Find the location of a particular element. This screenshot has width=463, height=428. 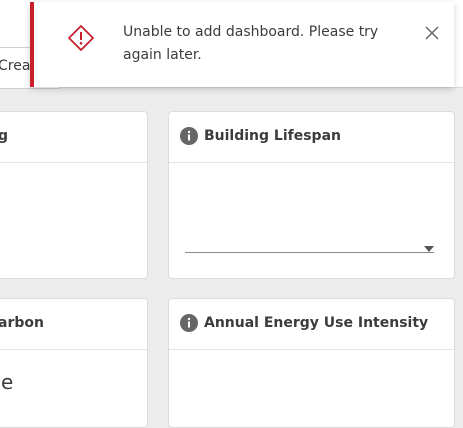

card-header: Building Lifespan is located at coordinates (311, 137).